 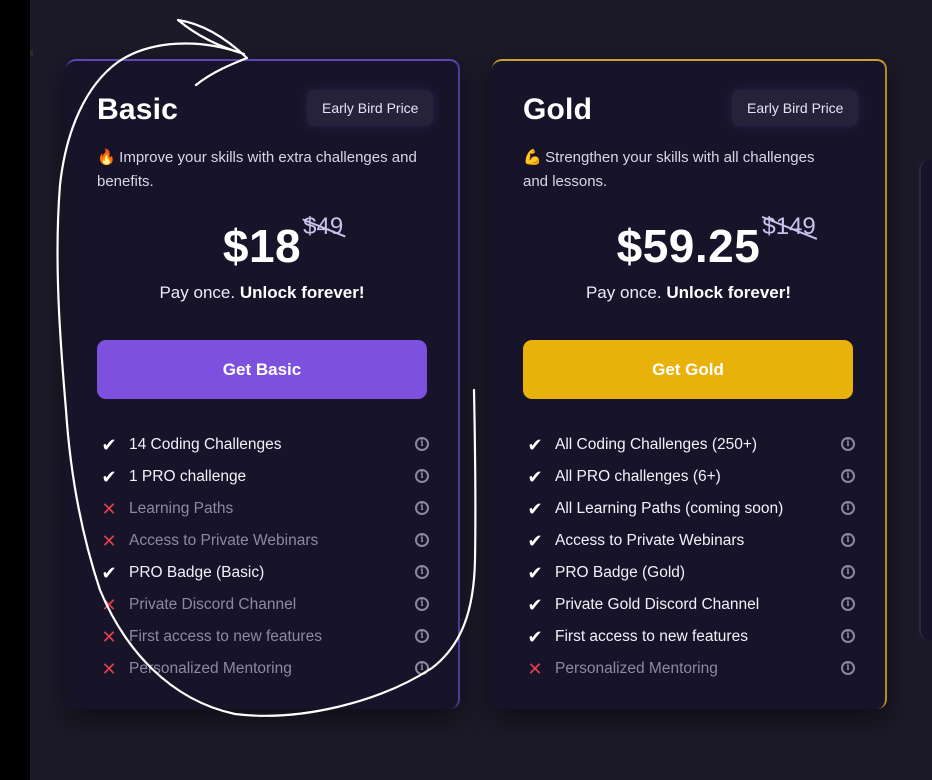 I want to click on feature-item: ✔ All Coding Challenges (250+) i, so click(x=689, y=445).